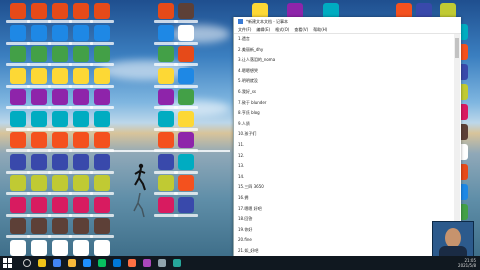 The width and height of the screenshot is (480, 270). I want to click on wechat-icon, so click(102, 263).